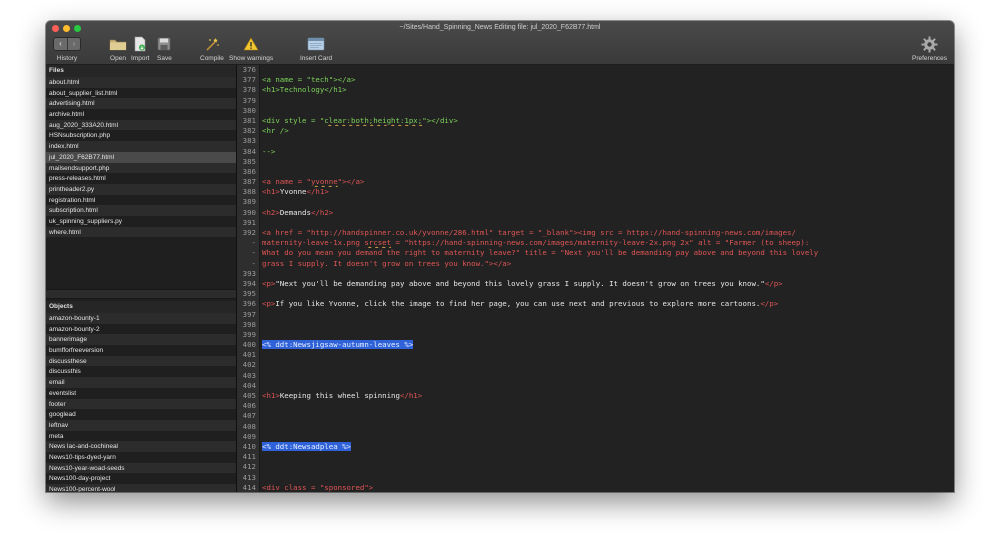  Describe the element at coordinates (118, 44) in the screenshot. I see `folder-icon` at that location.